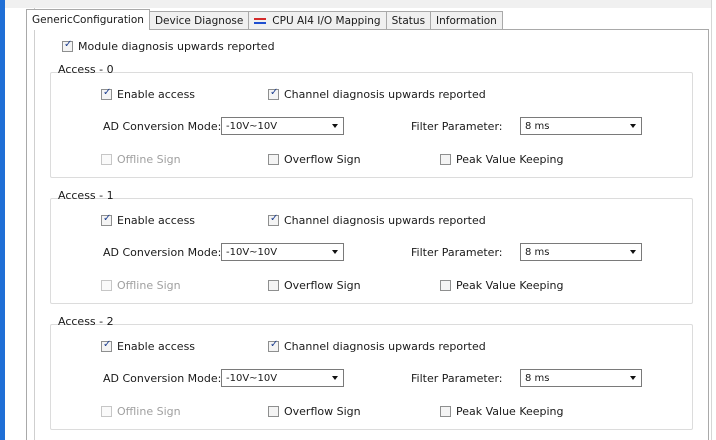 Image resolution: width=716 pixels, height=440 pixels. I want to click on top-strip, so click(358, 4).